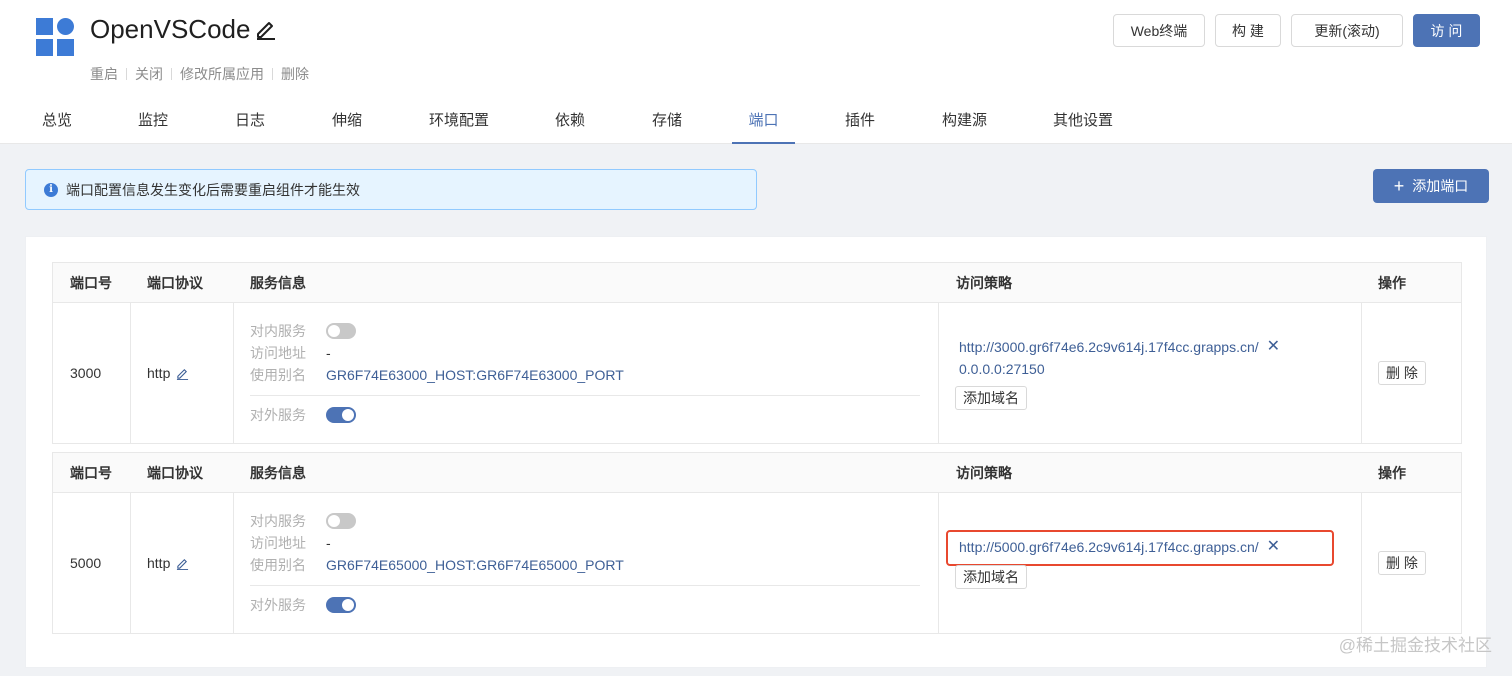 The height and width of the screenshot is (676, 1512). I want to click on rolling-update-button: 更新(滚动), so click(1347, 30).